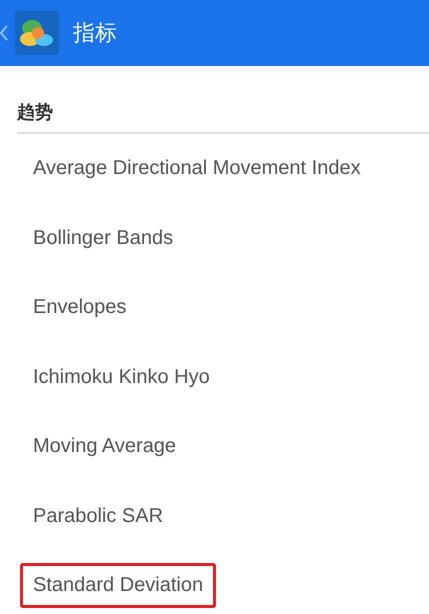 The image size is (429, 614). Describe the element at coordinates (118, 585) in the screenshot. I see `indicator-item: Standard Deviation` at that location.